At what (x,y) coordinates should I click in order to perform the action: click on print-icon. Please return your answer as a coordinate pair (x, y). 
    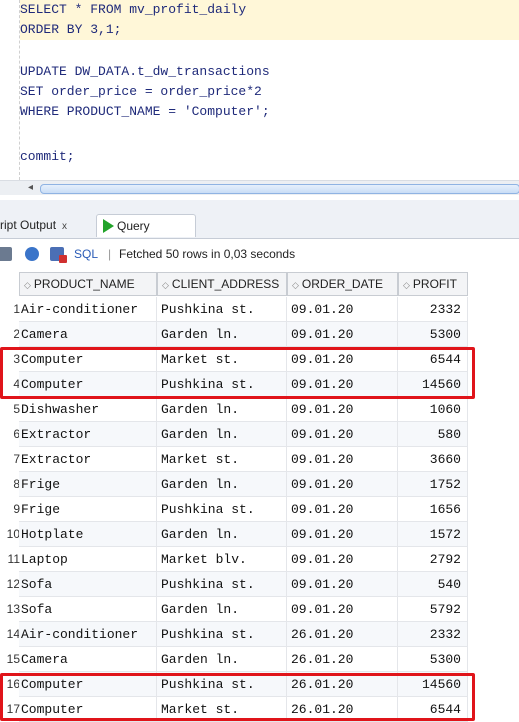
    Looking at the image, I should click on (6, 254).